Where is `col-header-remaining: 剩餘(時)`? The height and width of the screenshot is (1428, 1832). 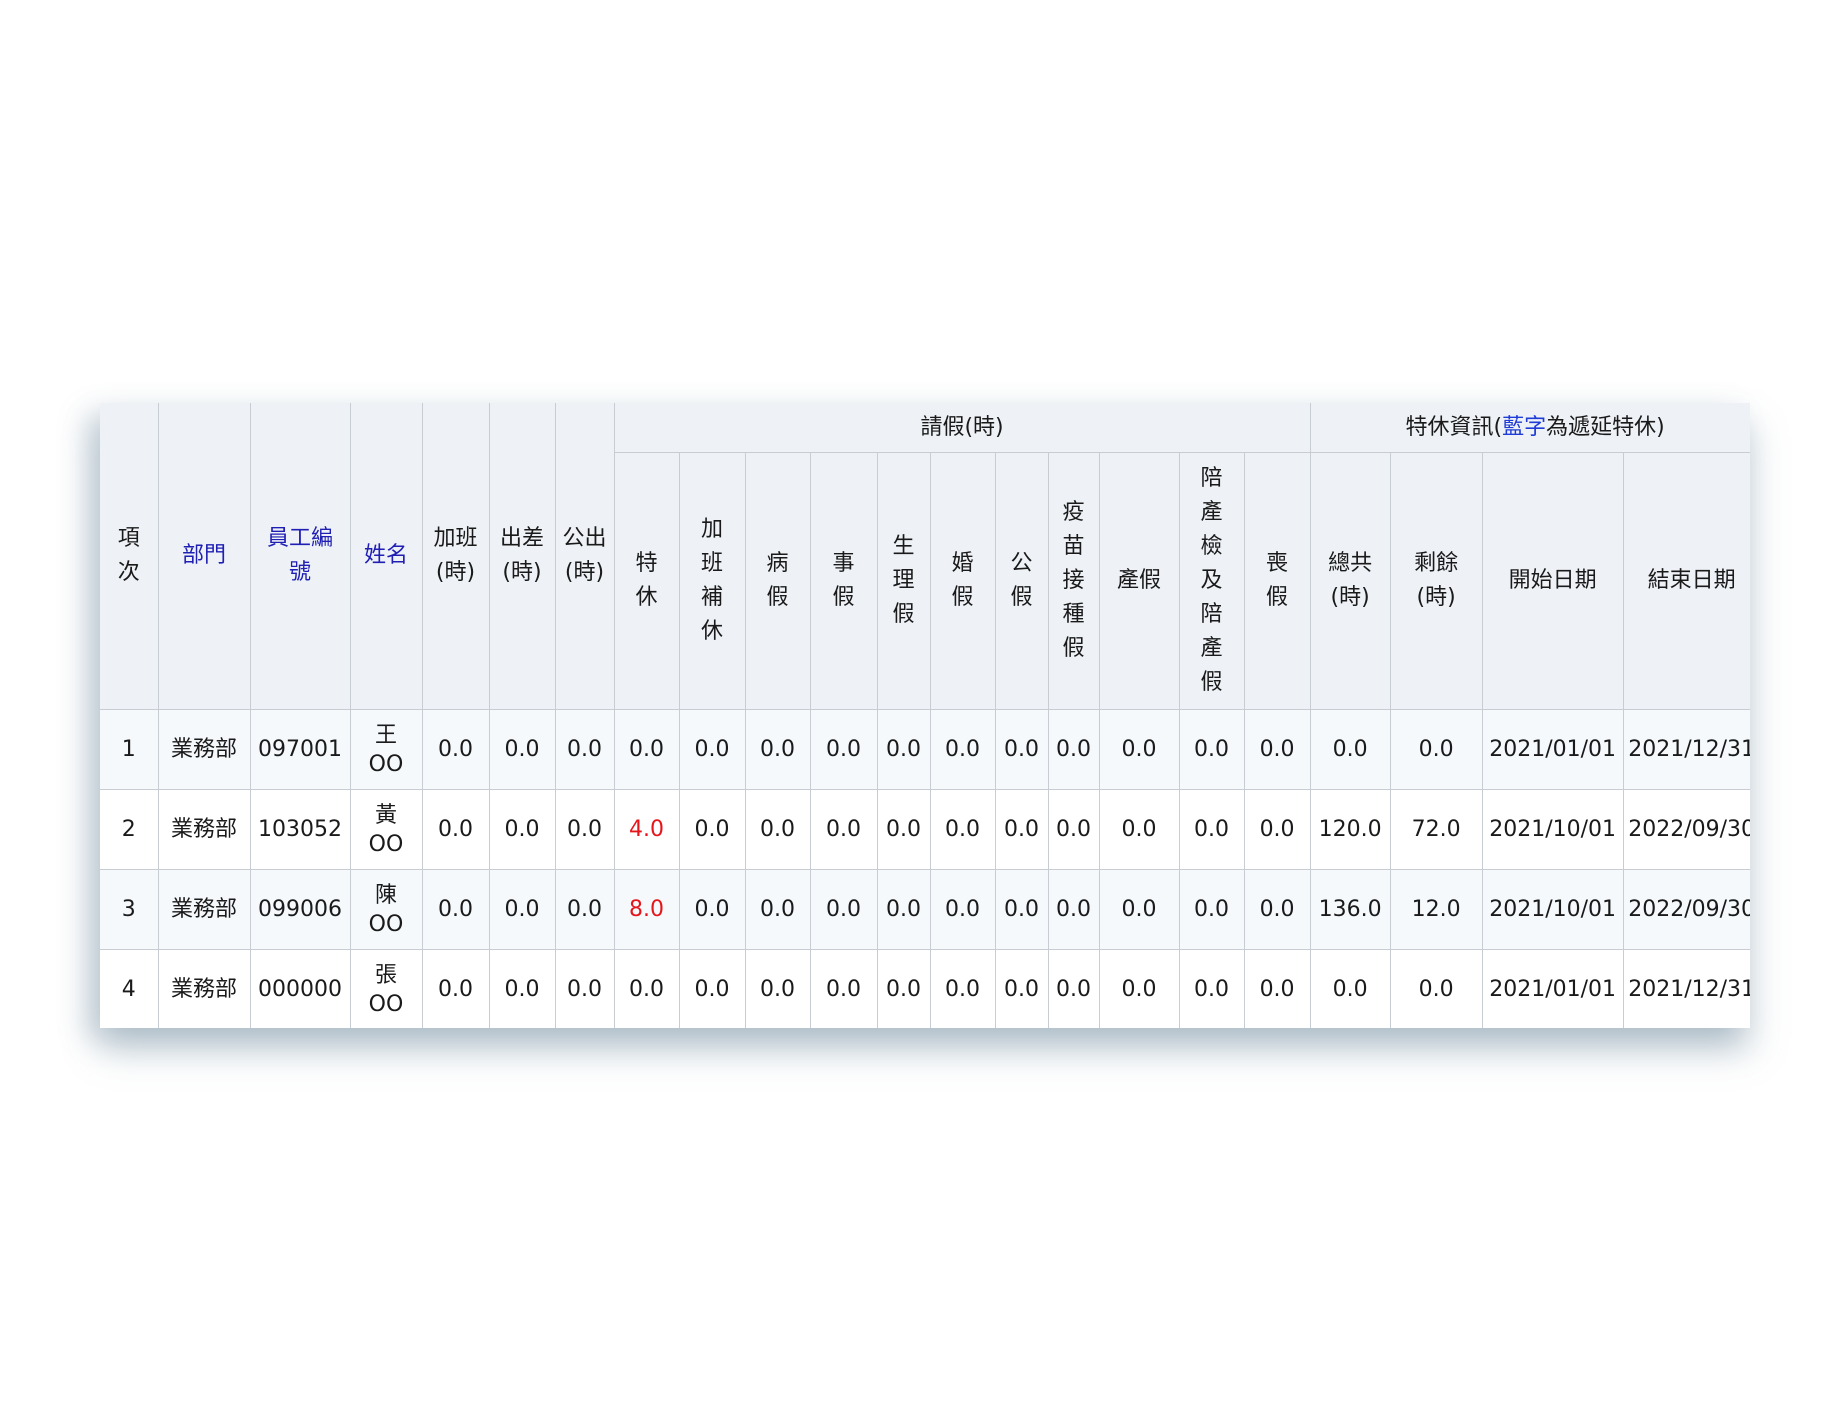
col-header-remaining: 剩餘(時) is located at coordinates (1436, 581).